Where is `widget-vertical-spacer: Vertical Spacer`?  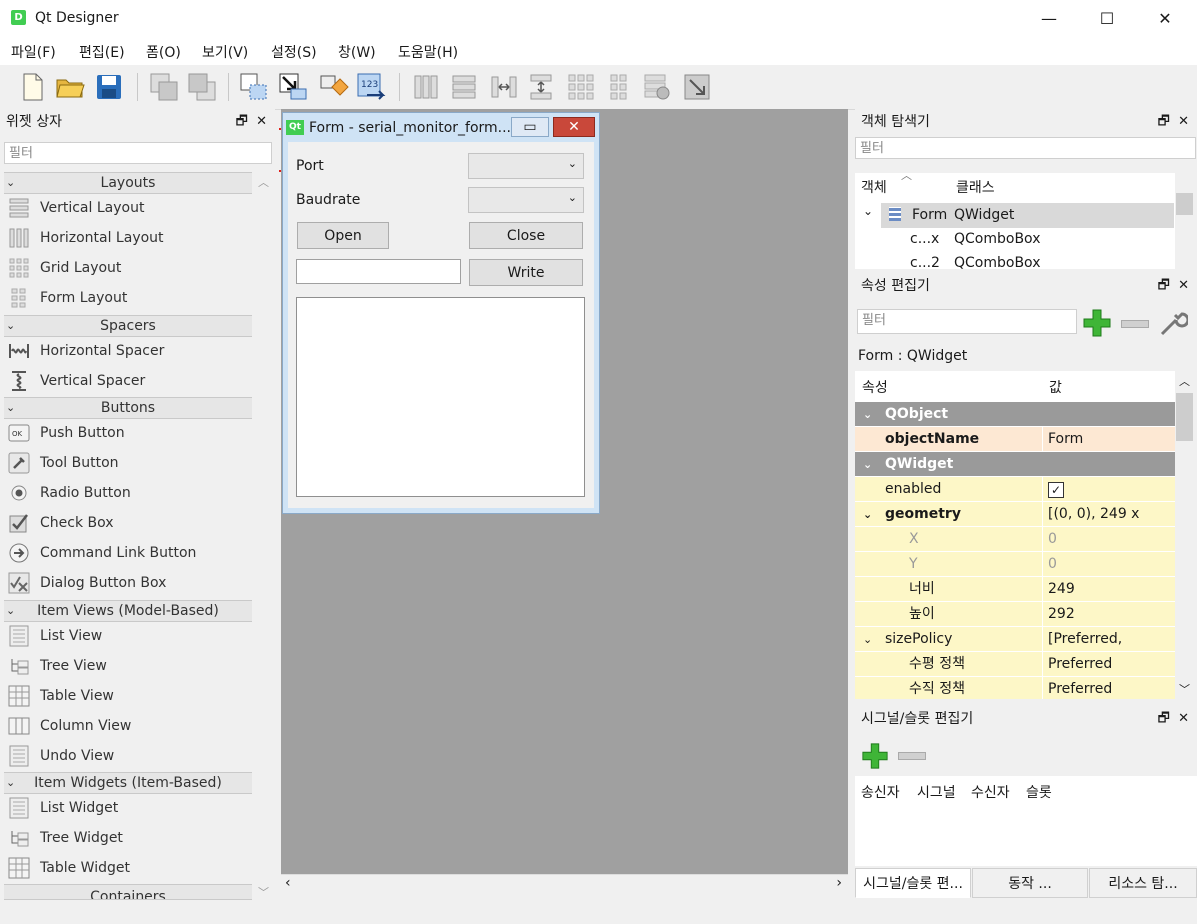
widget-vertical-spacer: Vertical Spacer is located at coordinates (128, 381).